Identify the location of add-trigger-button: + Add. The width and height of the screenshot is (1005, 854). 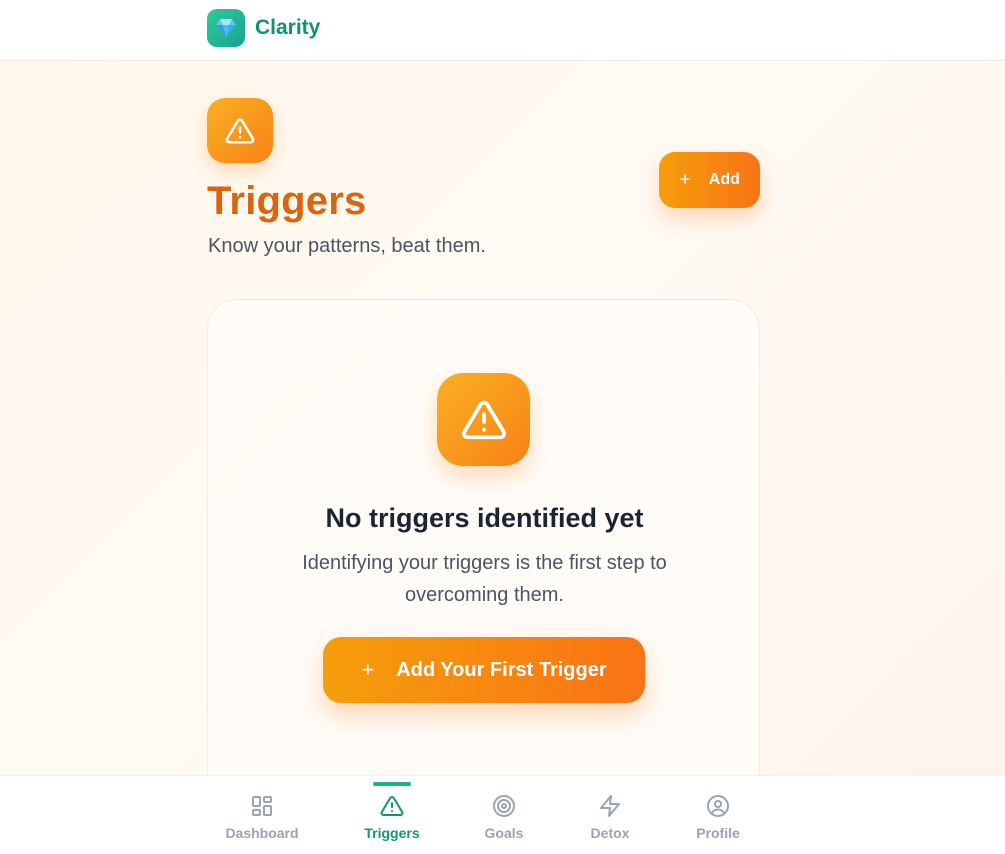
(709, 180).